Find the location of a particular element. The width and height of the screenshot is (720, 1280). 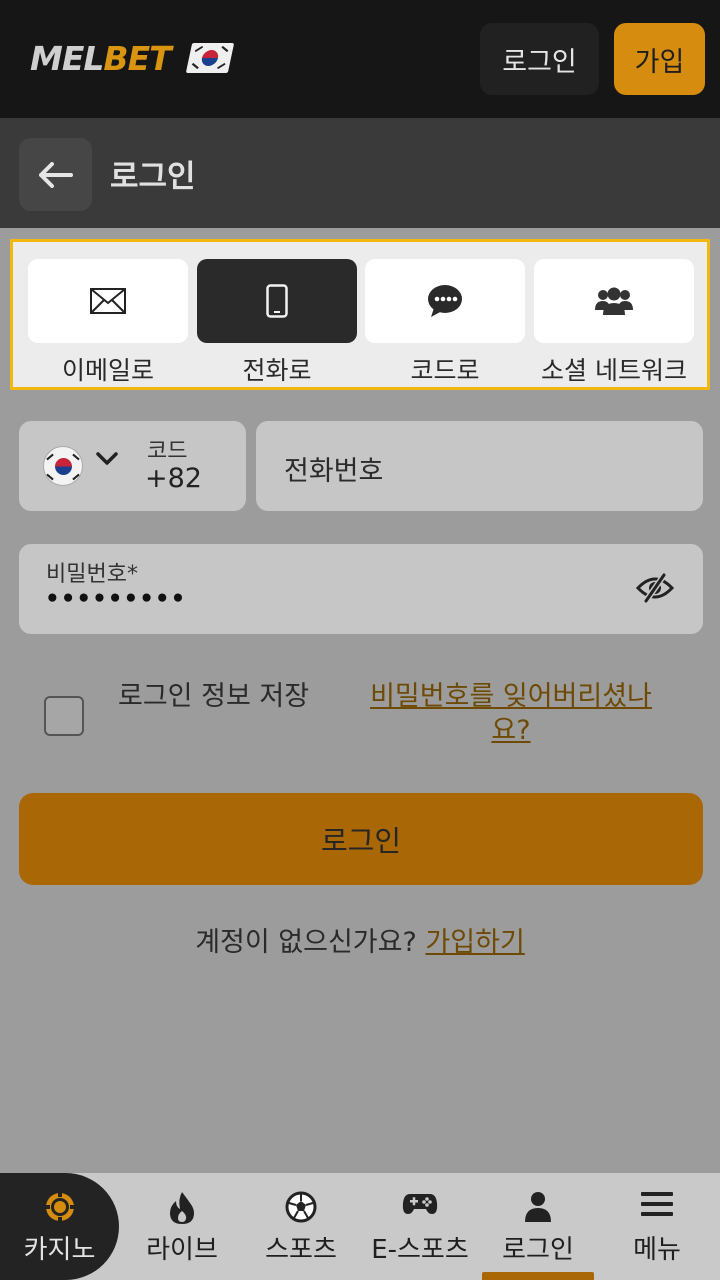

method-phone-label: 전화로 is located at coordinates (277, 370).